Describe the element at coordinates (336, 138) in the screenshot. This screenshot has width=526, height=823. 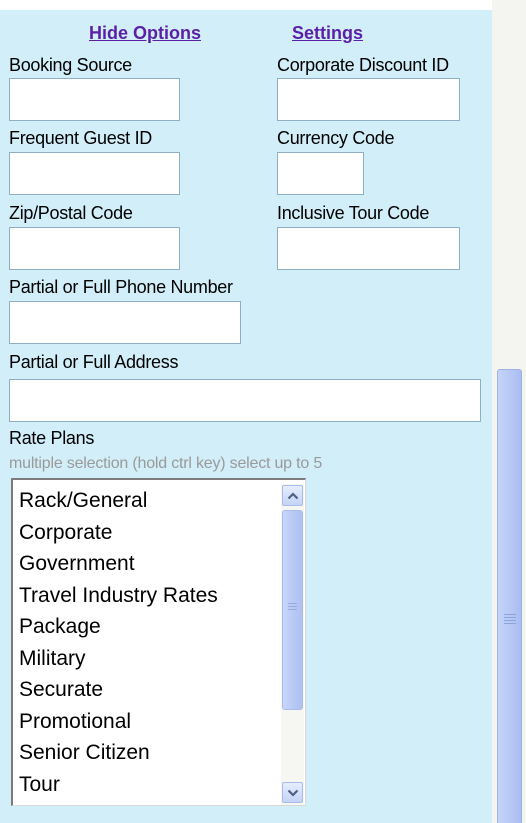
I see `currency-code-label: Currency Code` at that location.